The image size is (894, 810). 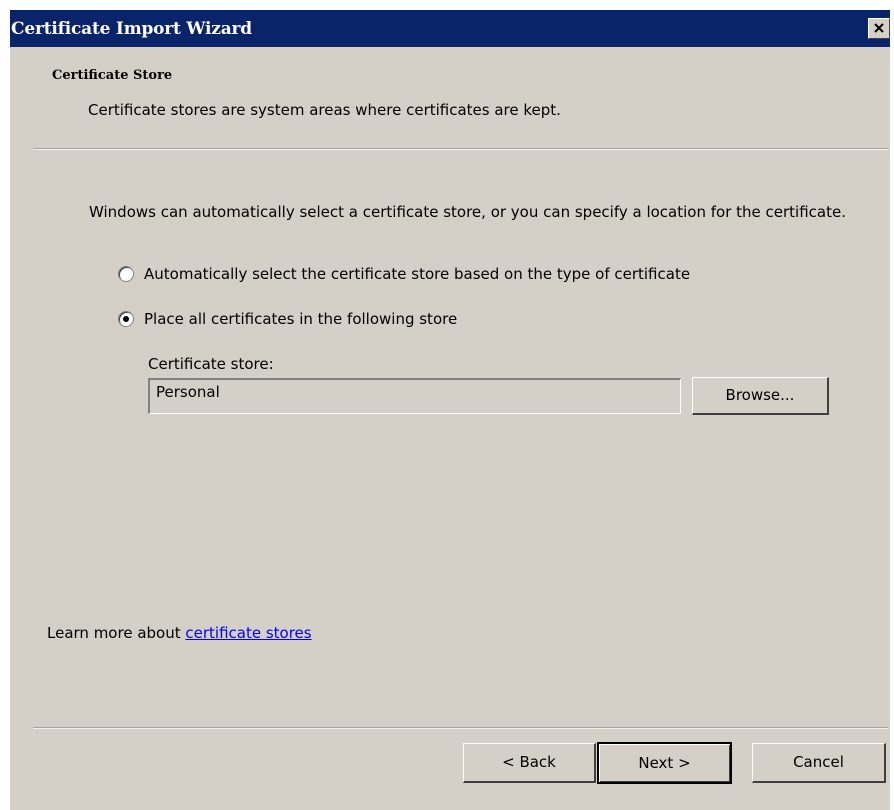 I want to click on next-button: Next >, so click(x=664, y=763).